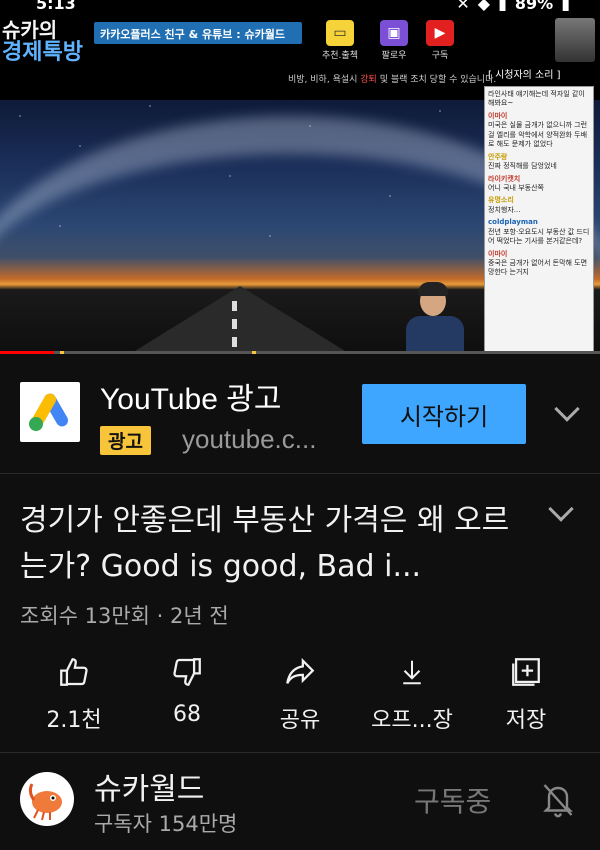 The image size is (600, 850). I want to click on chat-text: 라인사태 얘기해는데 적자일 같이 해봐요~, so click(536, 99).